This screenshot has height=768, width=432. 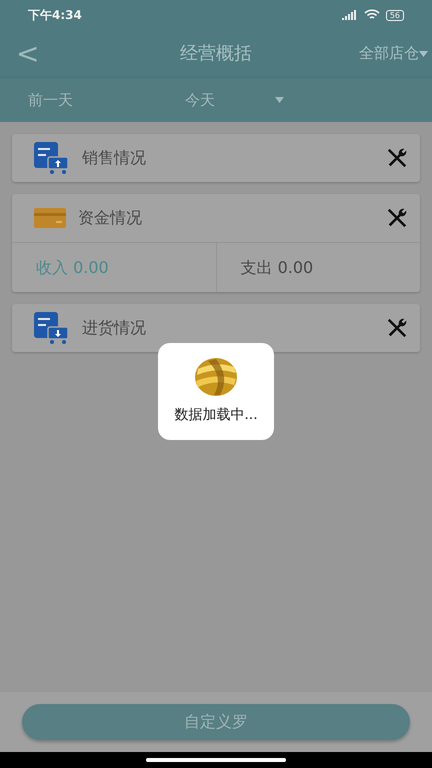 What do you see at coordinates (234, 100) in the screenshot?
I see `date-dropdown: 今天` at bounding box center [234, 100].